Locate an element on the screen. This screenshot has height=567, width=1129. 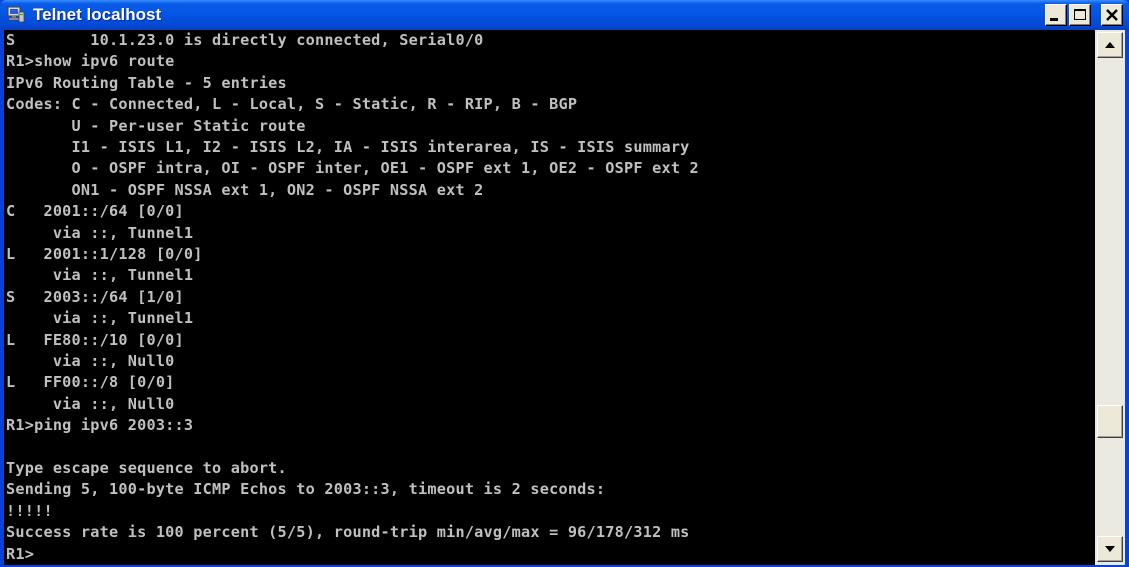
console-line: L FF00::/8 [0/0] is located at coordinates (90, 382).